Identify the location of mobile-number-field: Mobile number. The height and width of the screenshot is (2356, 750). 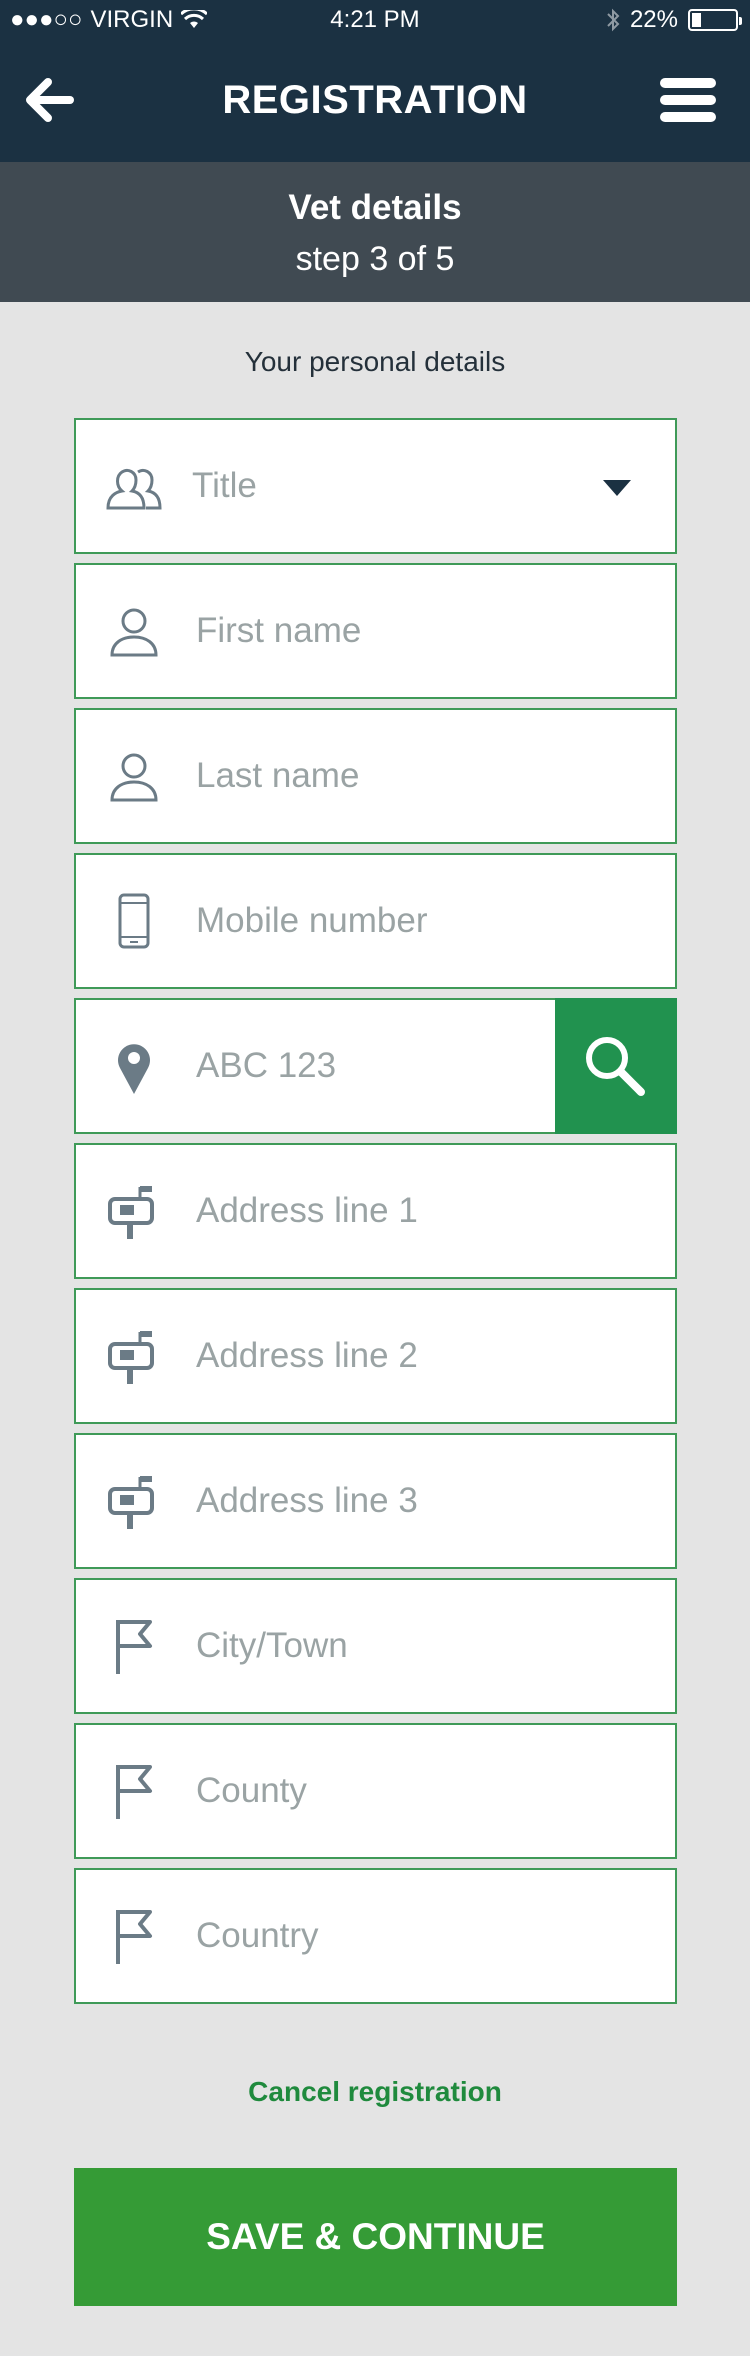
(375, 921).